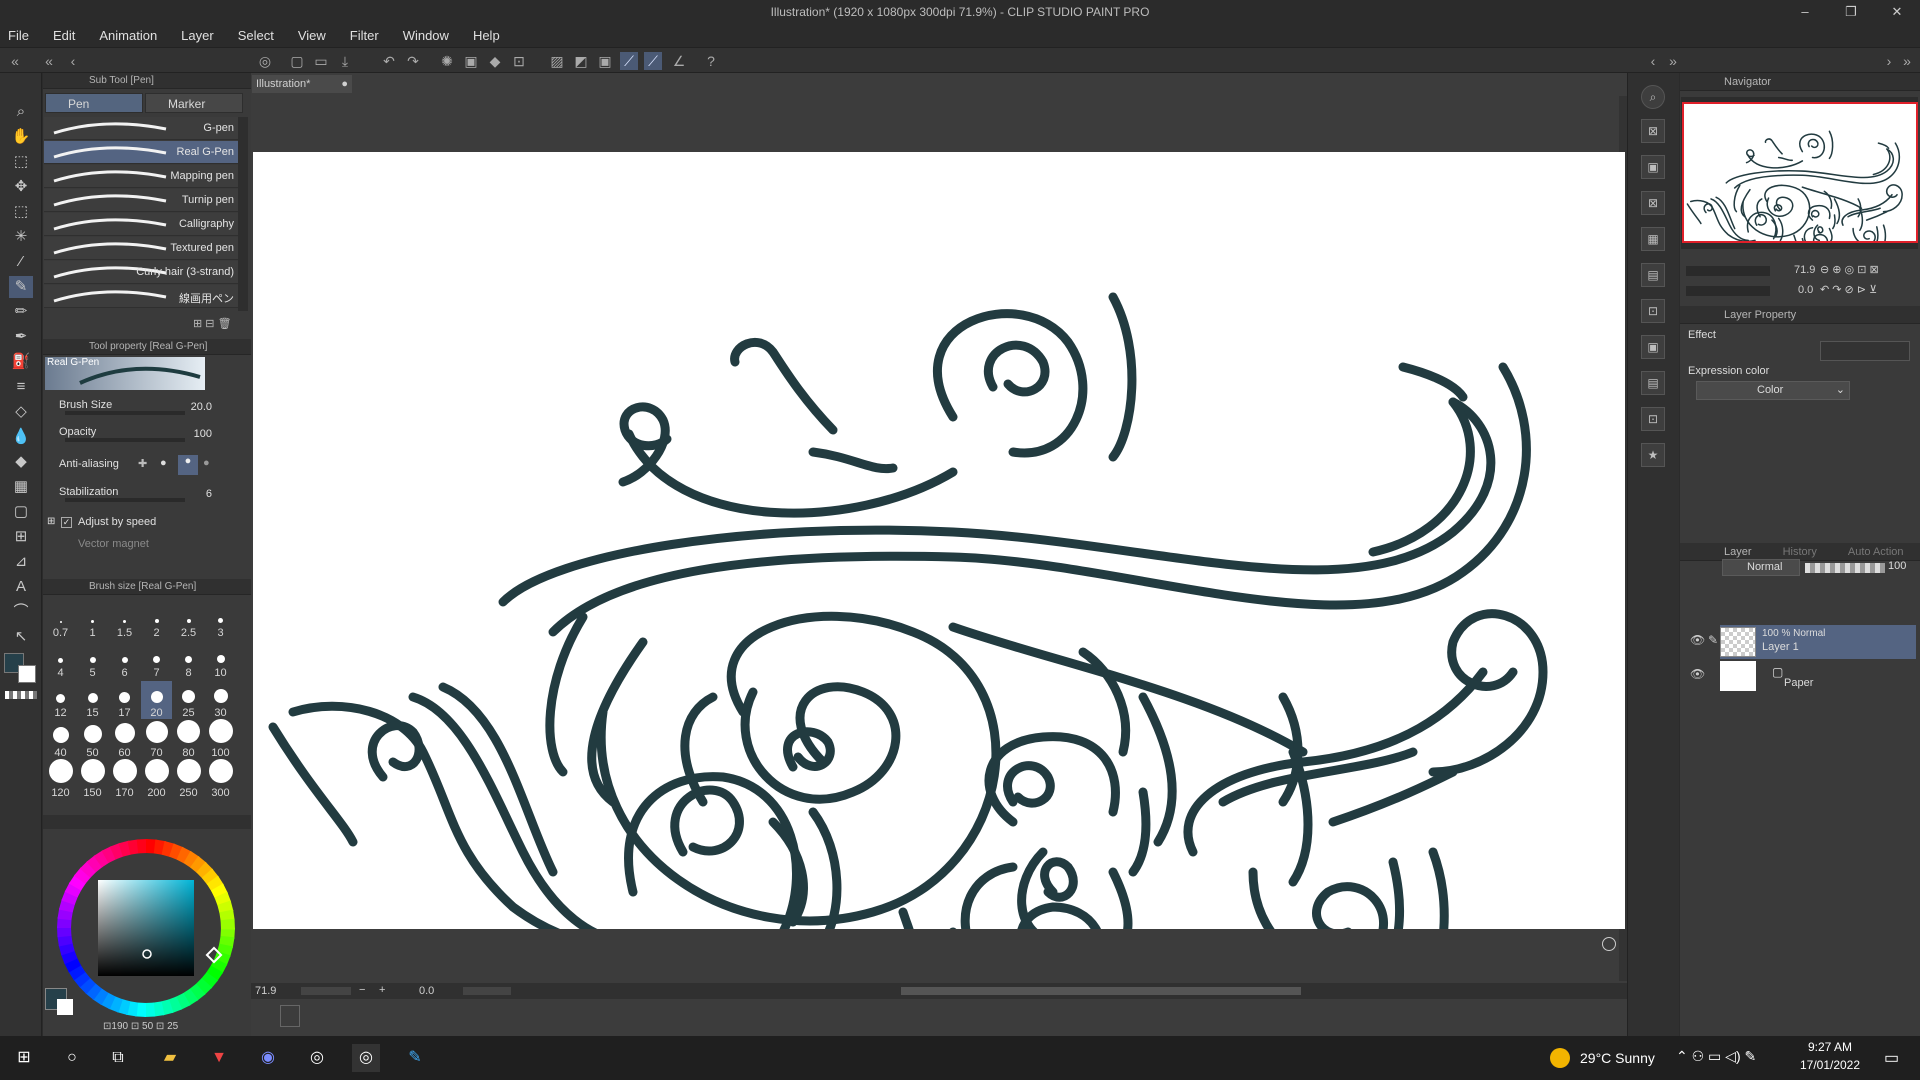 This screenshot has height=1080, width=1920. I want to click on expression-color-select: Color ⌄, so click(1773, 390).